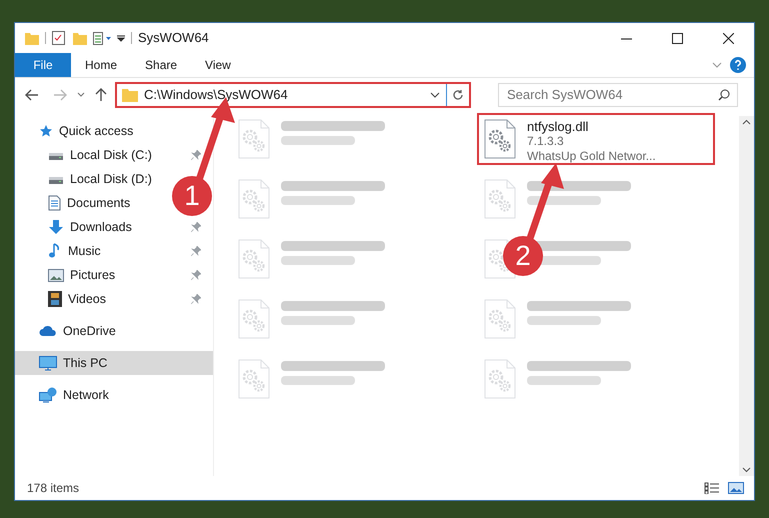 The height and width of the screenshot is (518, 769). What do you see at coordinates (546, 141) in the screenshot?
I see `file-detail: 7.1.3.3` at bounding box center [546, 141].